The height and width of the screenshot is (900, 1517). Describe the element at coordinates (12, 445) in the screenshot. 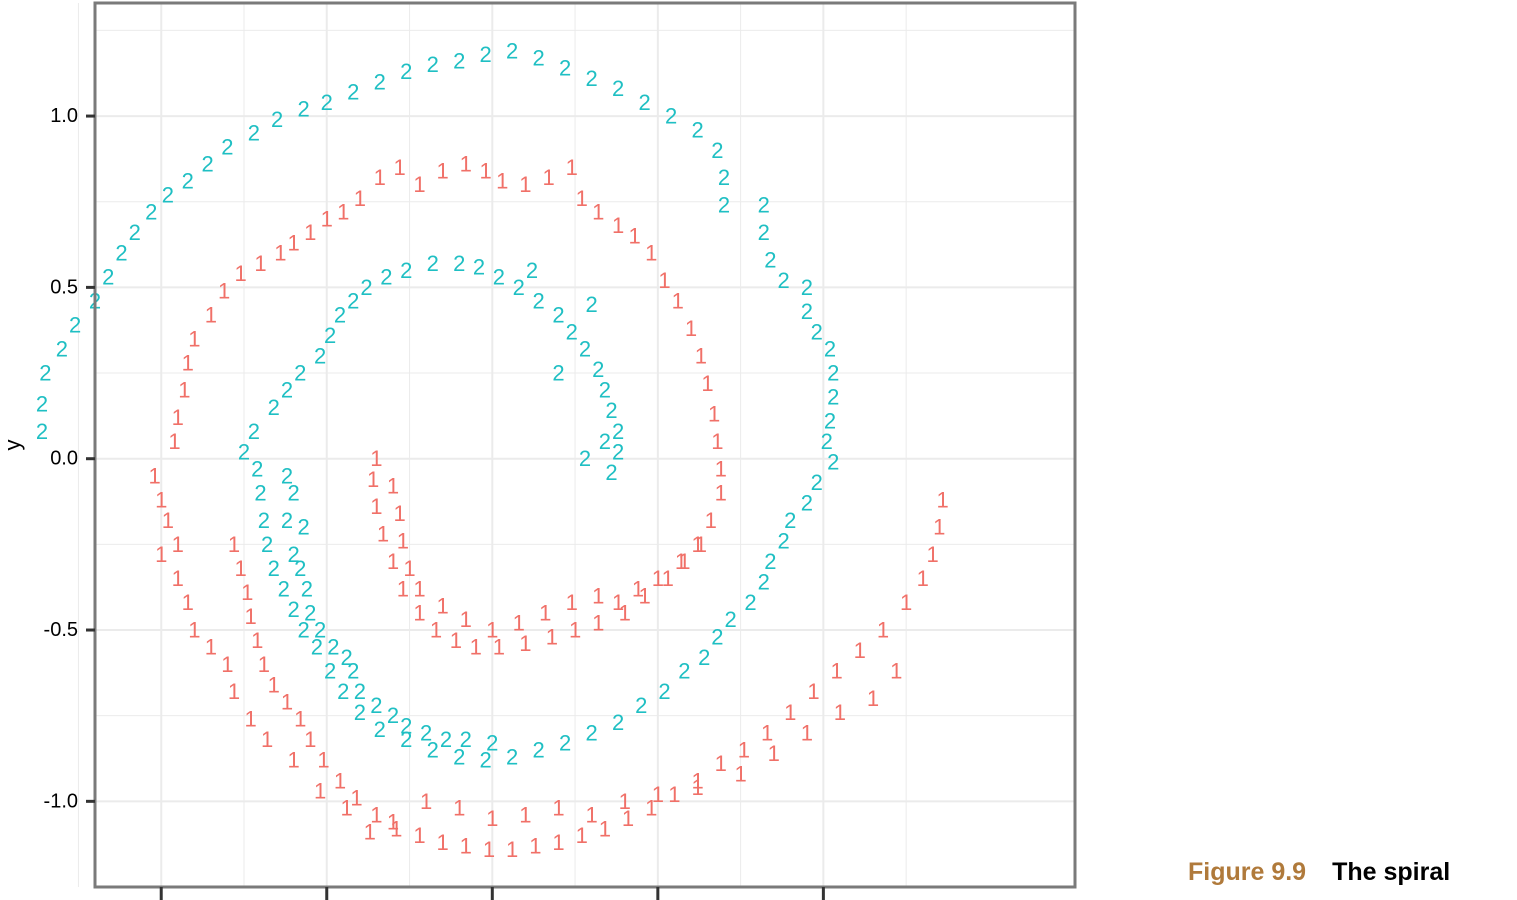

I see `y-axis-label: y` at that location.